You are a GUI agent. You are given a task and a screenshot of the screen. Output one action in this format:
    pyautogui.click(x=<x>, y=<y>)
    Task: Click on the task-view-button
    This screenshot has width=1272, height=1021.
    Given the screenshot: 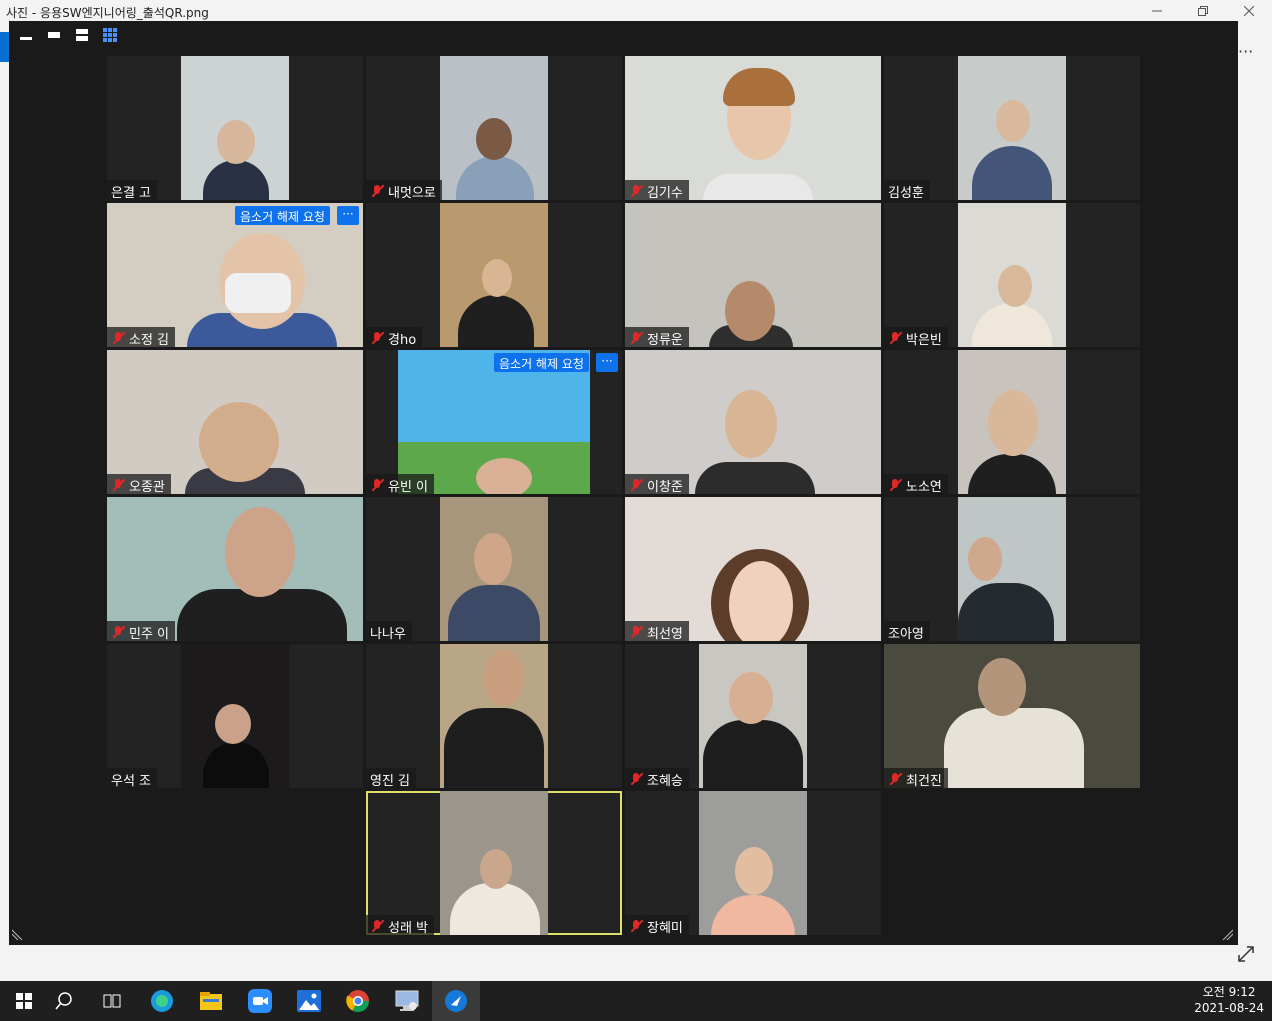 What is the action you would take?
    pyautogui.click(x=112, y=1001)
    